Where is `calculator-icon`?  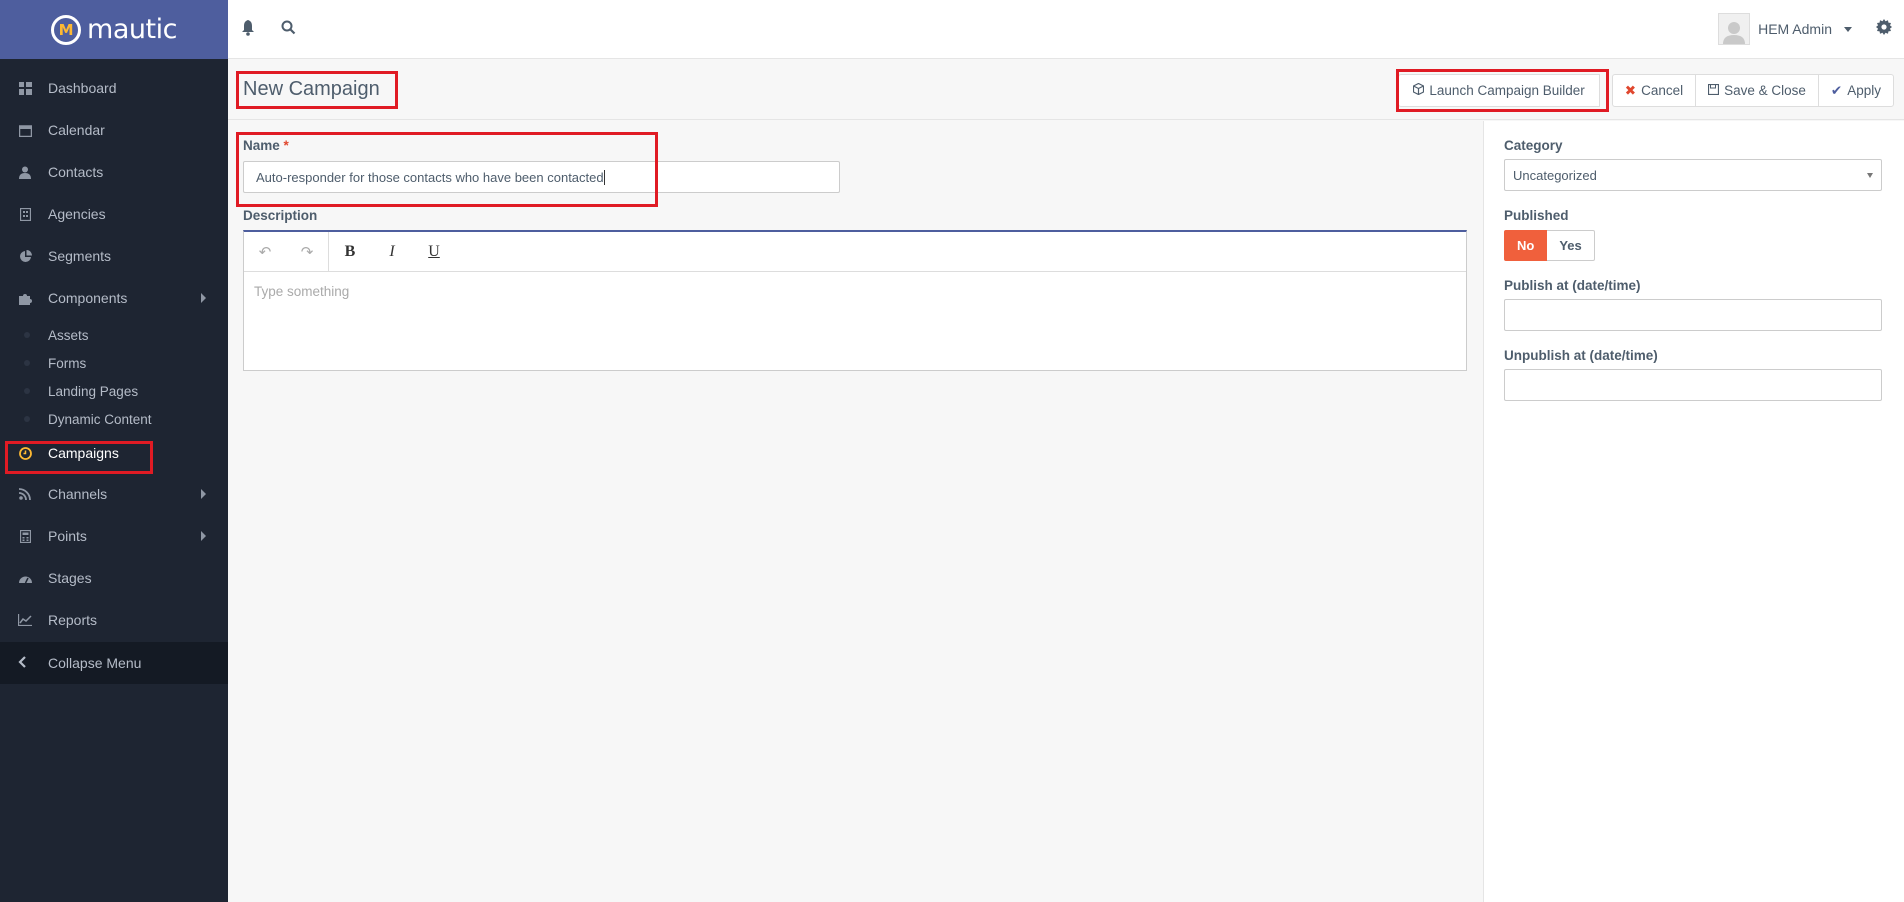
calculator-icon is located at coordinates (25, 536).